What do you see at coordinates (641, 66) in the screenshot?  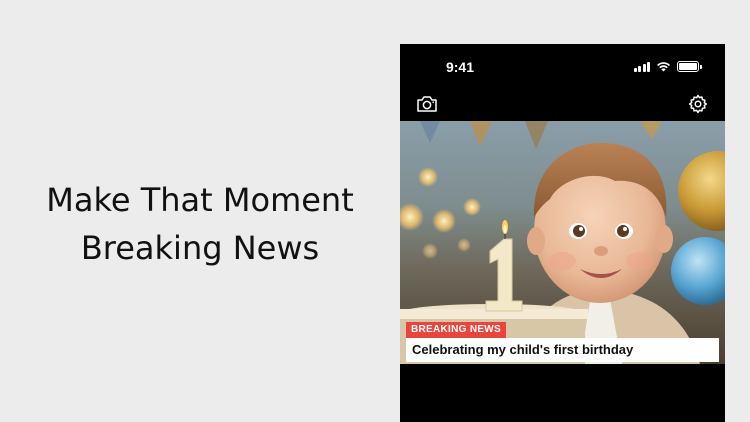 I see `signal-icon` at bounding box center [641, 66].